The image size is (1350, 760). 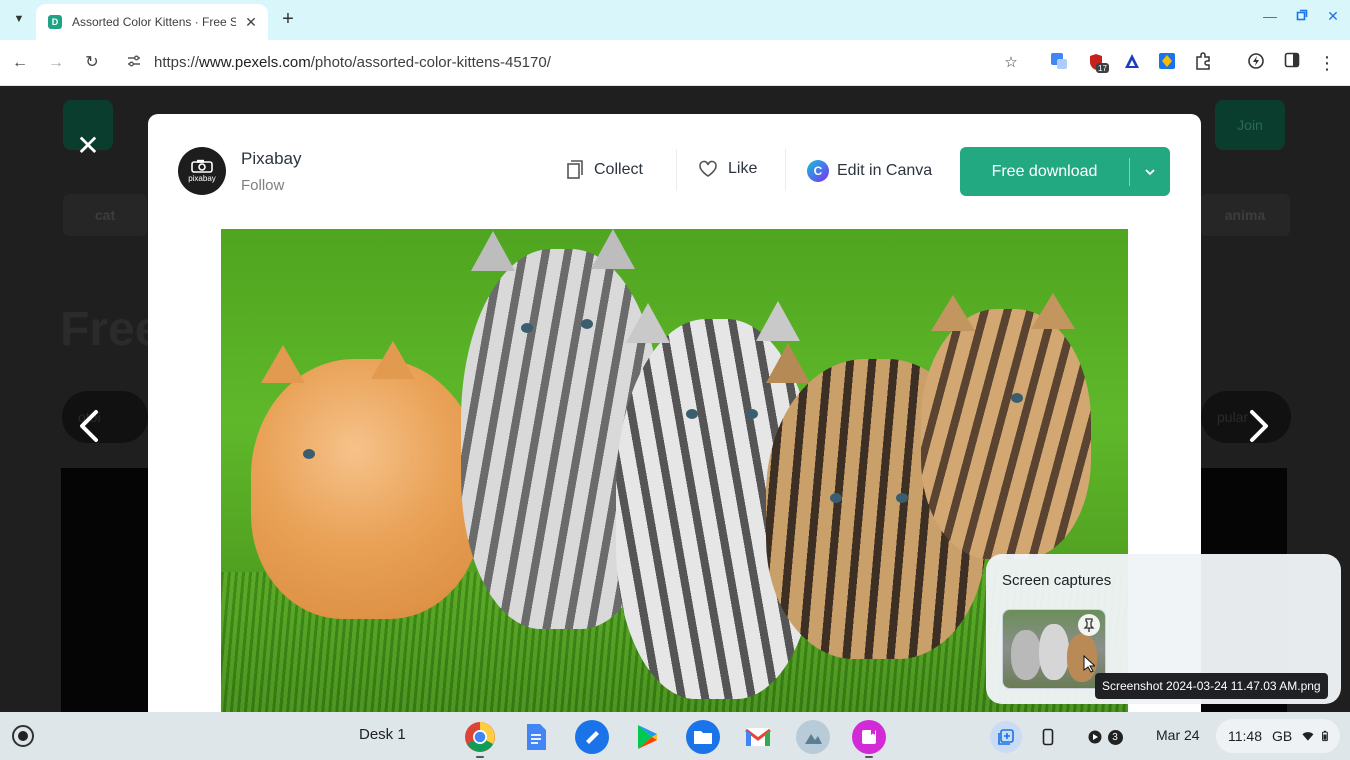 I want to click on reload-icon: ↻, so click(x=92, y=63).